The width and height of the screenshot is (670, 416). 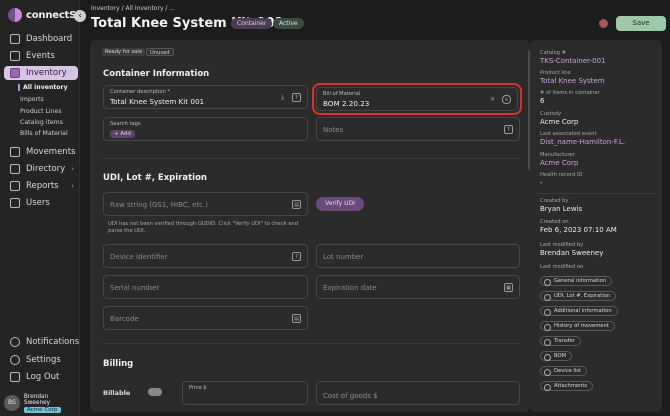 I want to click on sidebar-item-label: Events, so click(x=40, y=56).